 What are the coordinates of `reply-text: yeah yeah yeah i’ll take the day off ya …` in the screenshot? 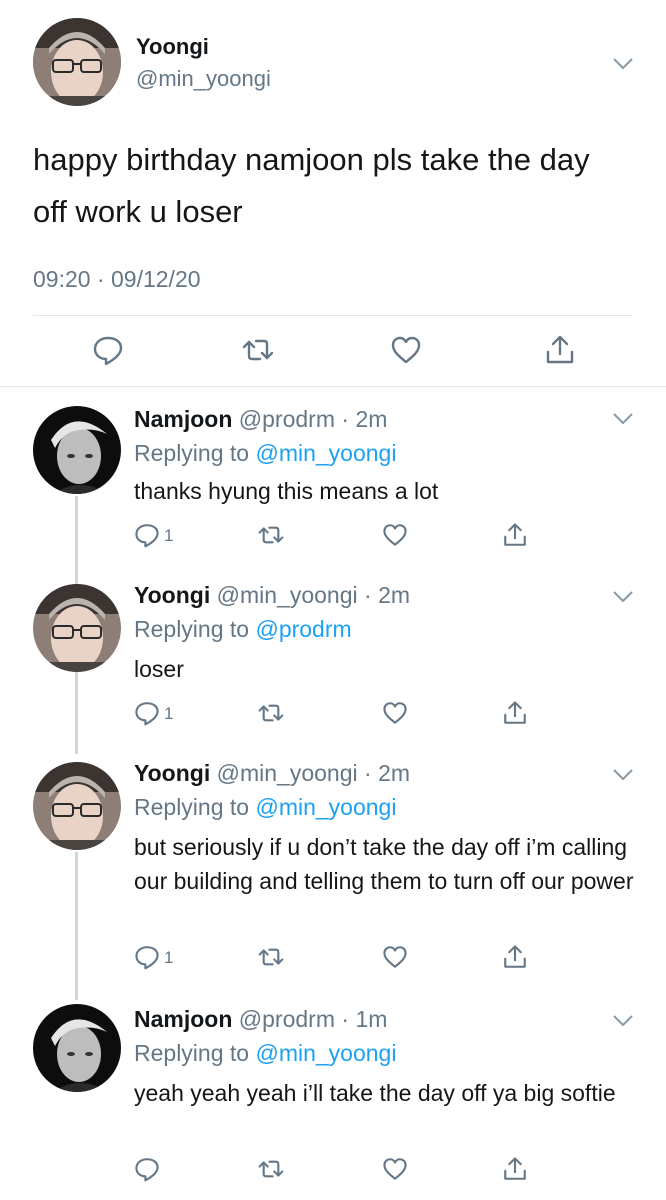 It's located at (375, 1093).